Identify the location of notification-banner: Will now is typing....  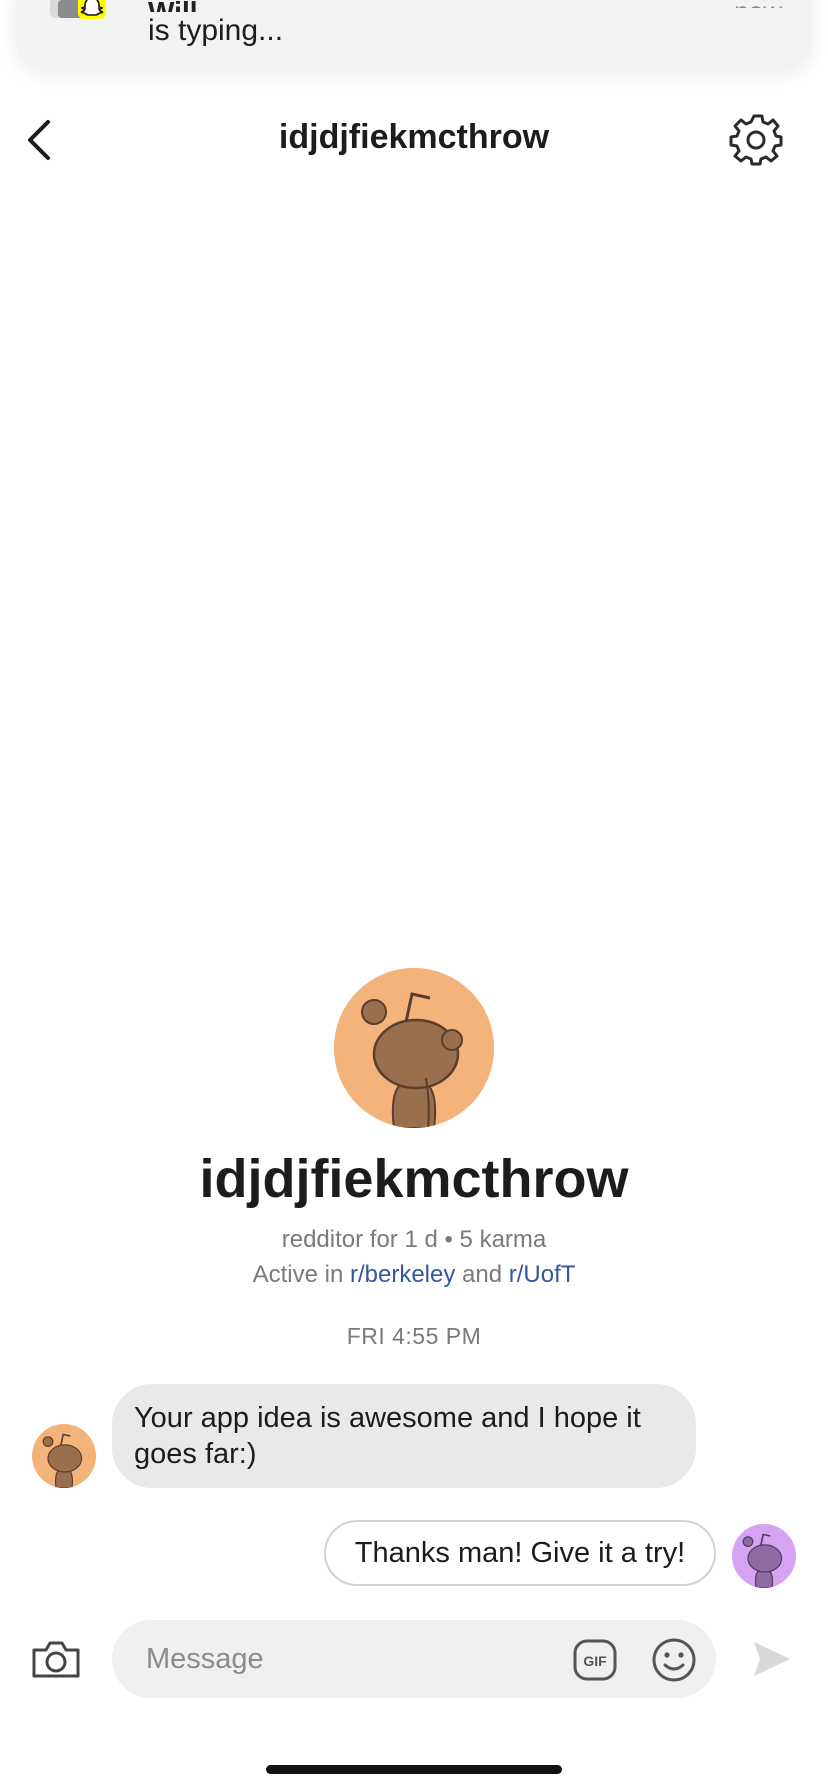
(414, 34).